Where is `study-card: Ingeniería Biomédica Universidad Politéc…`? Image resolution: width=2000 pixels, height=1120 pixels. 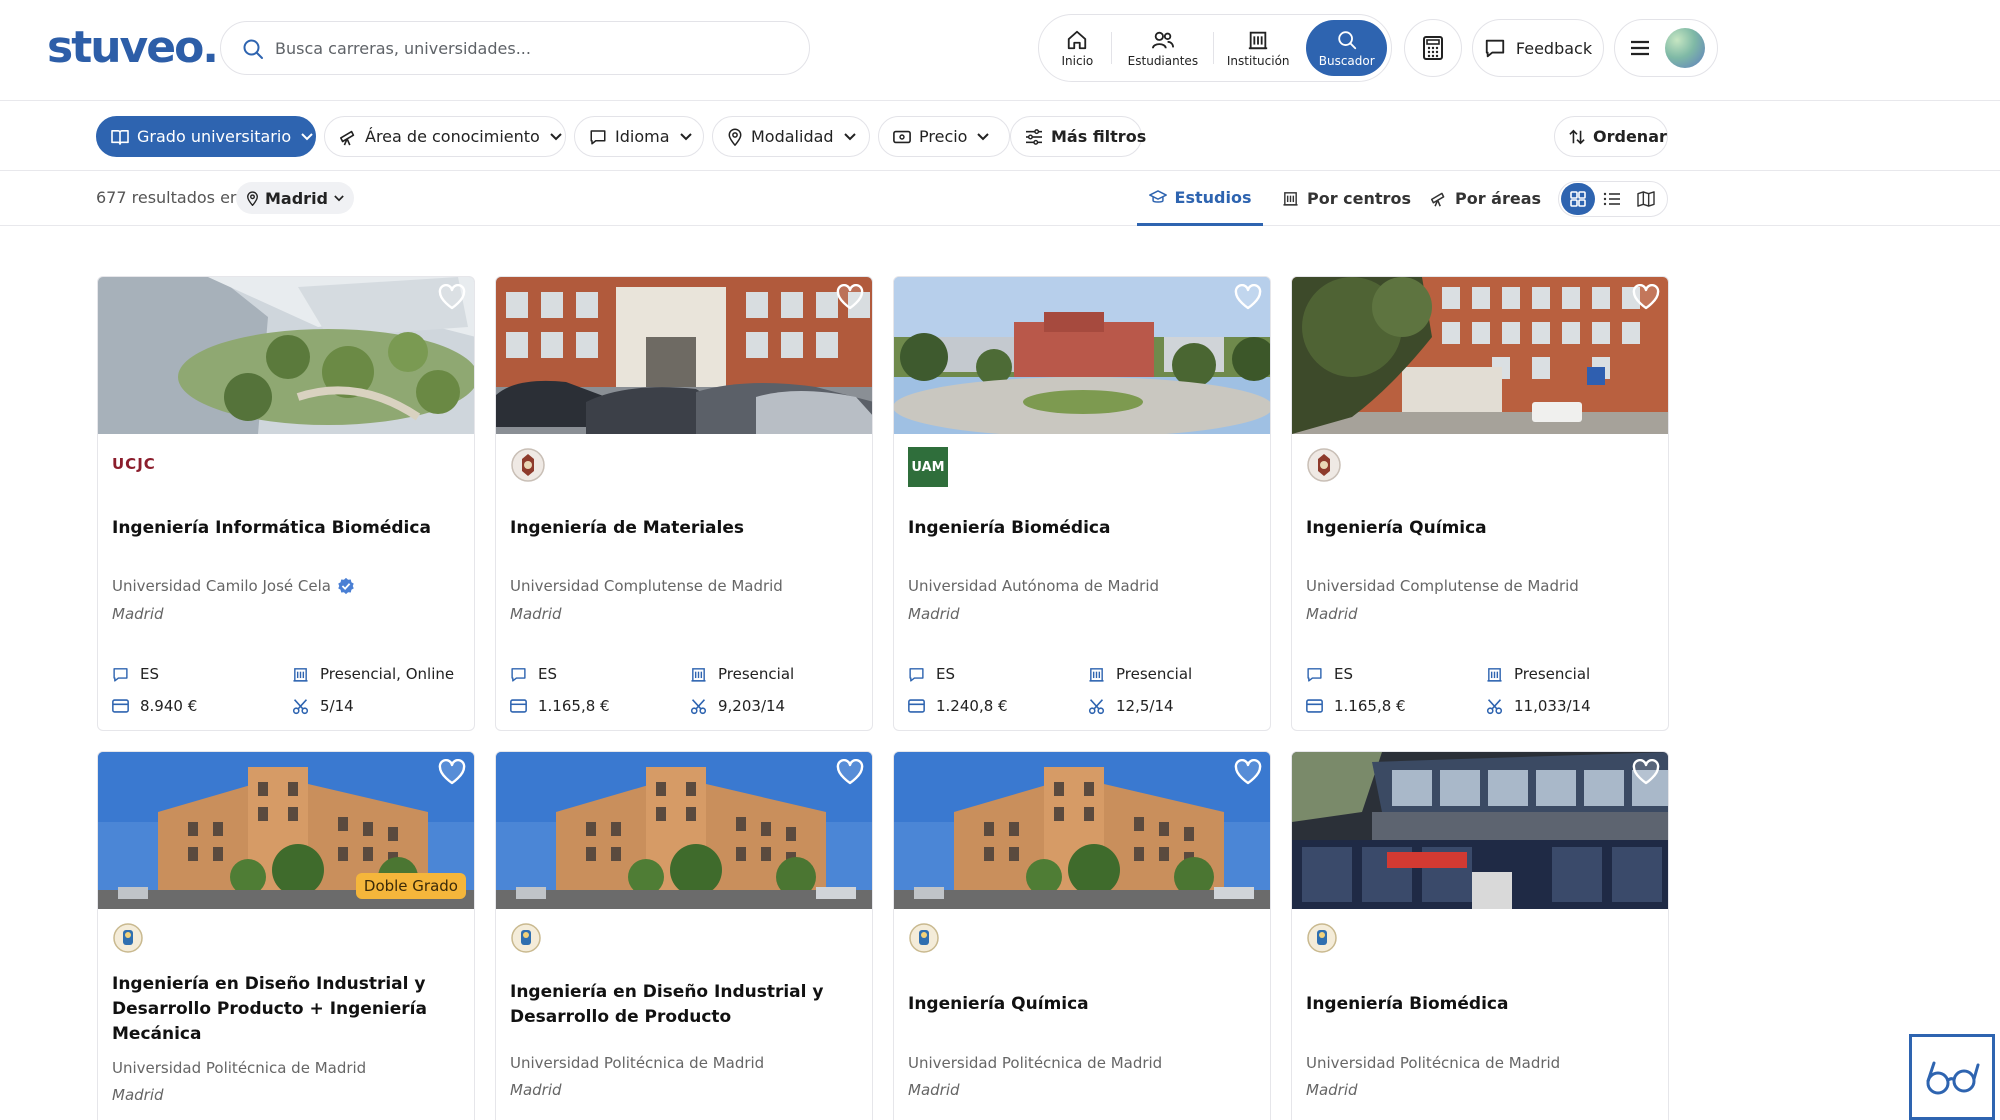 study-card: Ingeniería Biomédica Universidad Politéc… is located at coordinates (1480, 935).